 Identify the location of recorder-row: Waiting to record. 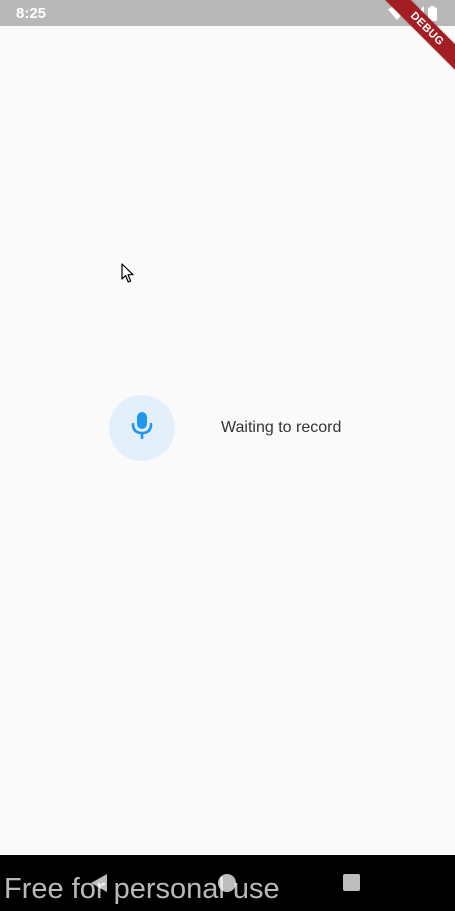
(225, 428).